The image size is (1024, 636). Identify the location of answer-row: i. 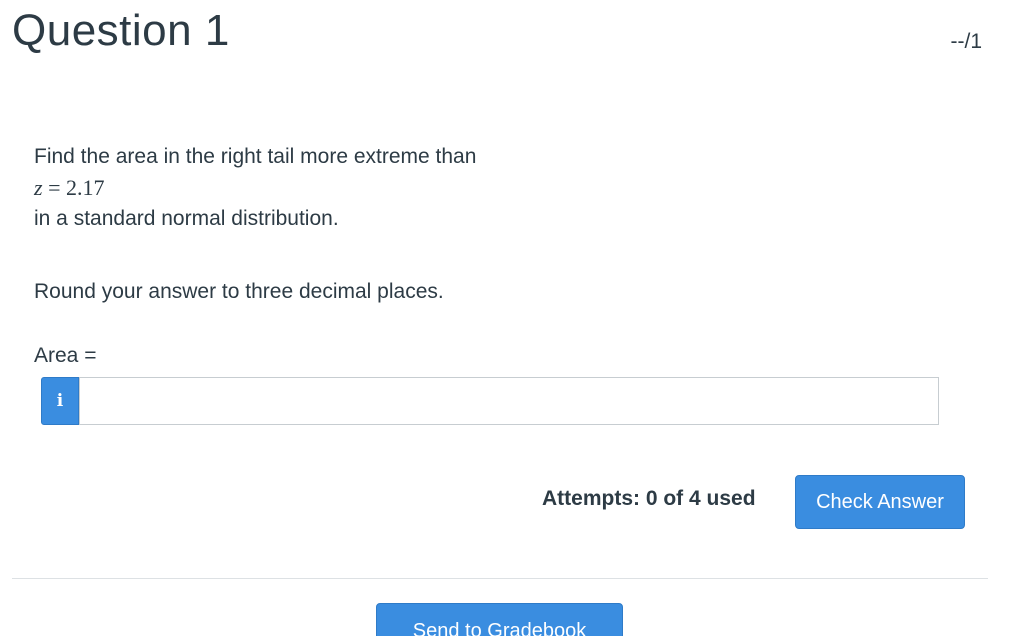
(490, 401).